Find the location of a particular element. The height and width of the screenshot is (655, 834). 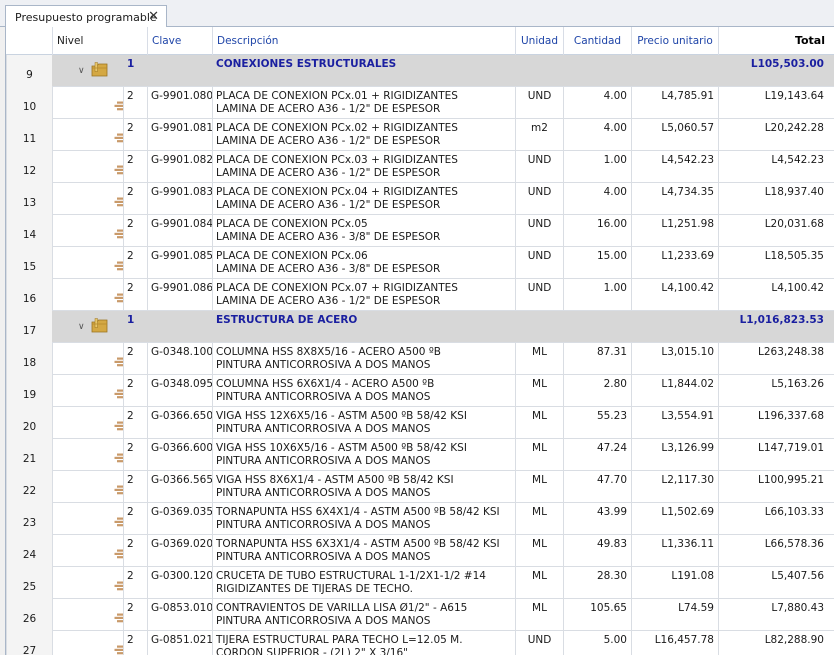

clave-cell: G-9901.080 is located at coordinates (179, 103).